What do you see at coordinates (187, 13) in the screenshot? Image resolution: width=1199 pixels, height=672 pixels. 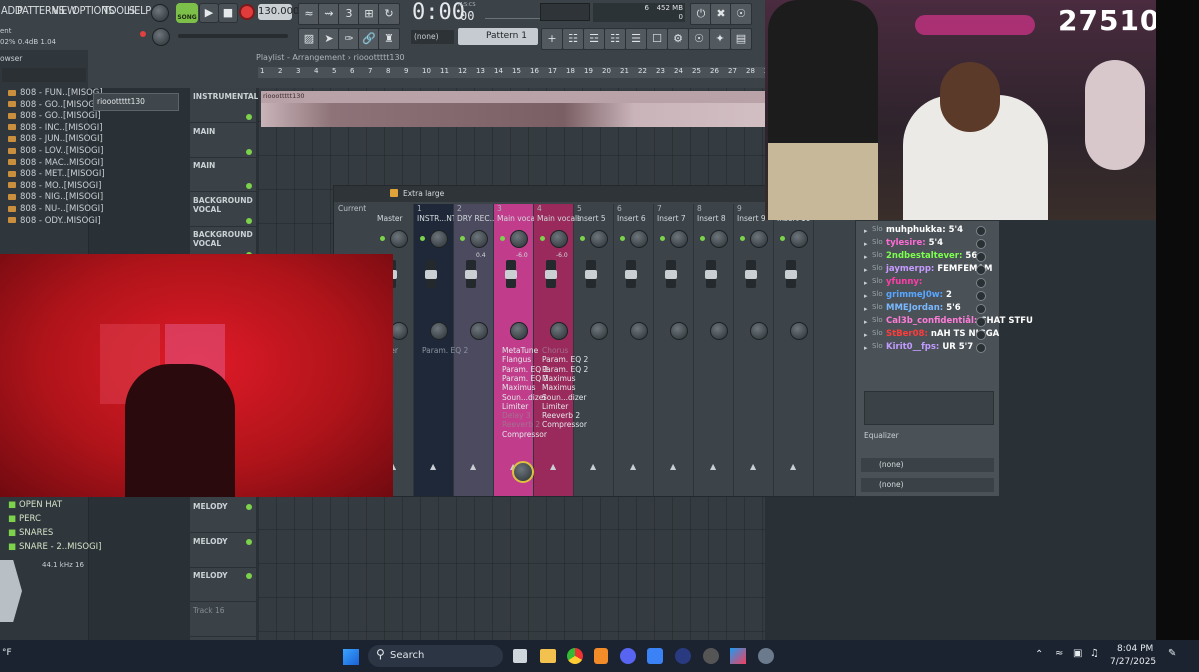 I see `song-mode-toggle: SONG` at bounding box center [187, 13].